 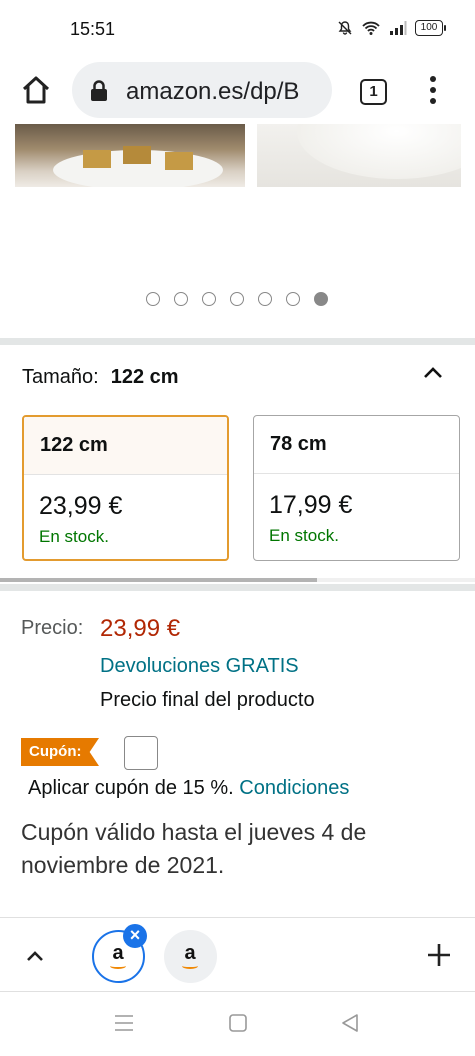 What do you see at coordinates (144, 377) in the screenshot?
I see `size-selected-value: 122 cm` at bounding box center [144, 377].